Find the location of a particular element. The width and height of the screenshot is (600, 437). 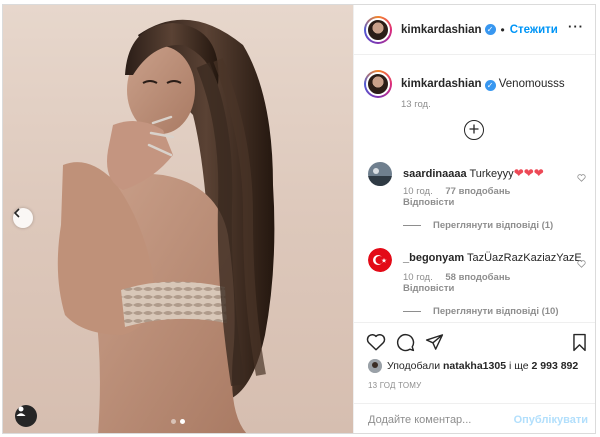

heart-icon is located at coordinates (376, 343).